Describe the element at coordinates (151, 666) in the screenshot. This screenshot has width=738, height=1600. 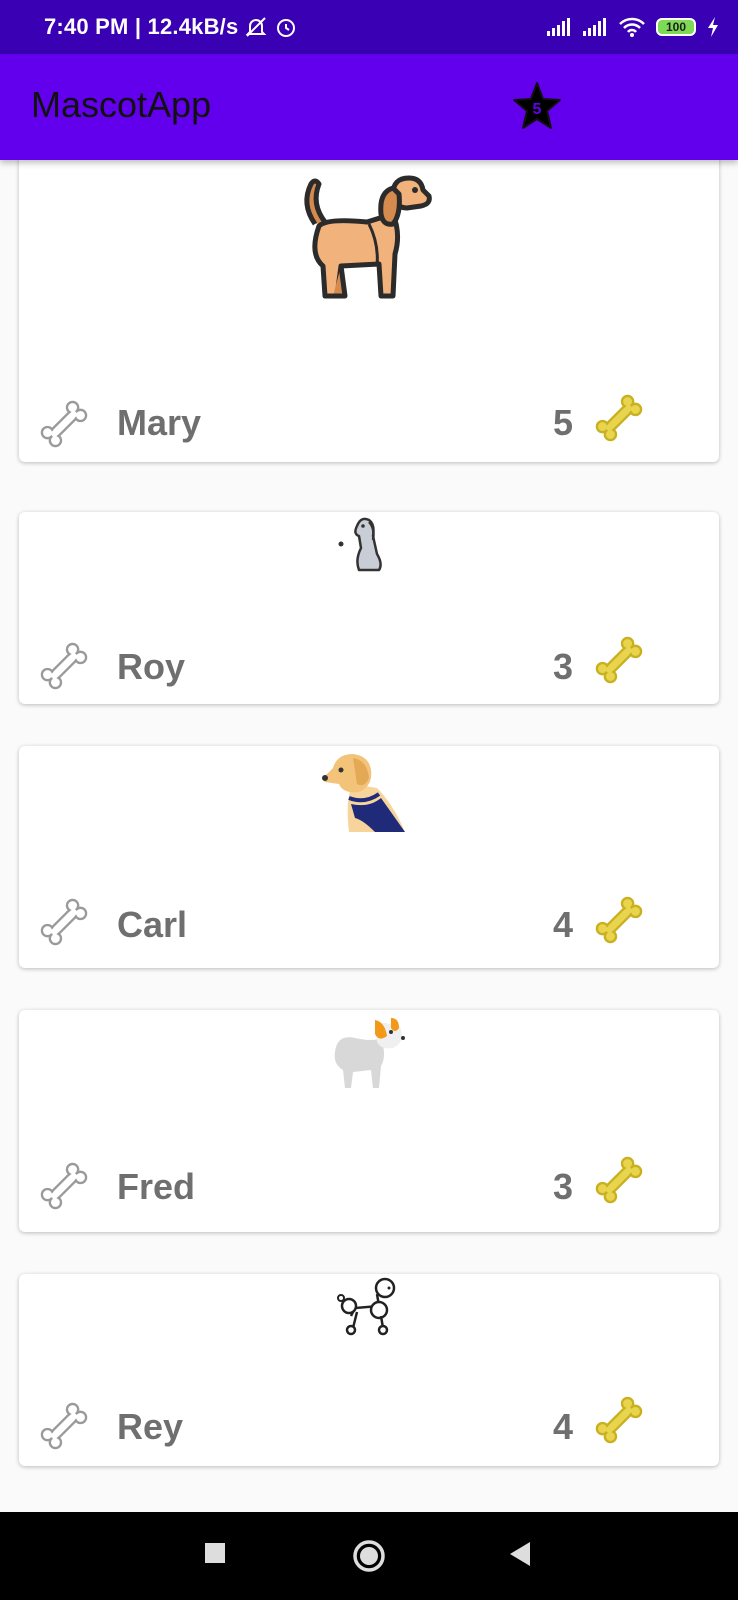
I see `pet-name: Roy` at that location.